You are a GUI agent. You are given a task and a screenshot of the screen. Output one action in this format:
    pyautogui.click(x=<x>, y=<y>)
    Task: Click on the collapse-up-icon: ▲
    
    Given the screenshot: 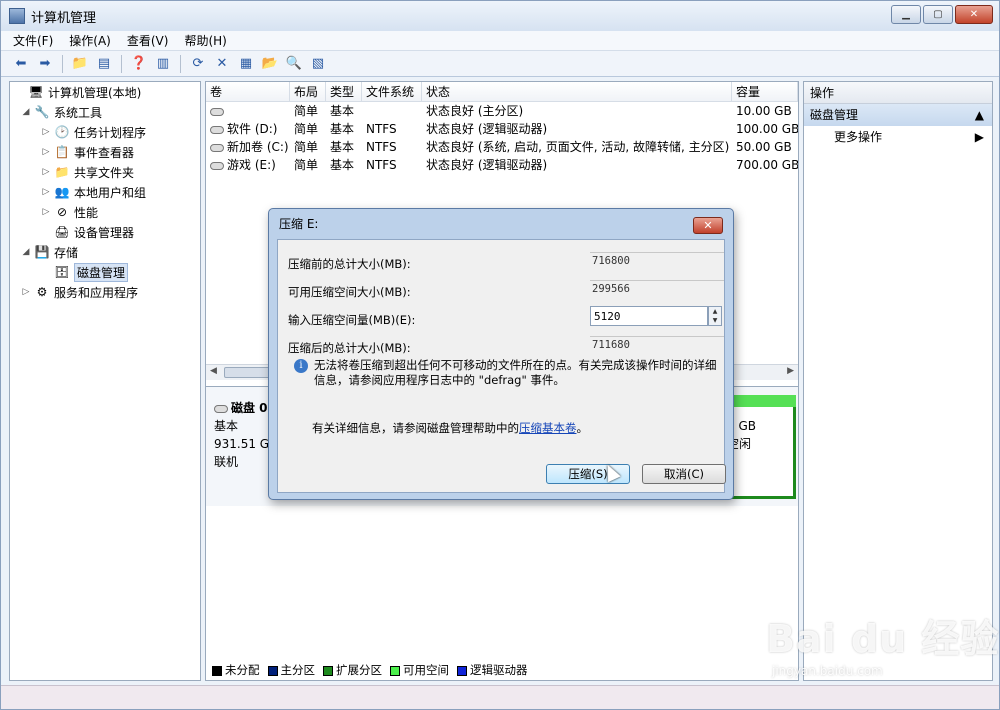 What is the action you would take?
    pyautogui.click(x=979, y=115)
    